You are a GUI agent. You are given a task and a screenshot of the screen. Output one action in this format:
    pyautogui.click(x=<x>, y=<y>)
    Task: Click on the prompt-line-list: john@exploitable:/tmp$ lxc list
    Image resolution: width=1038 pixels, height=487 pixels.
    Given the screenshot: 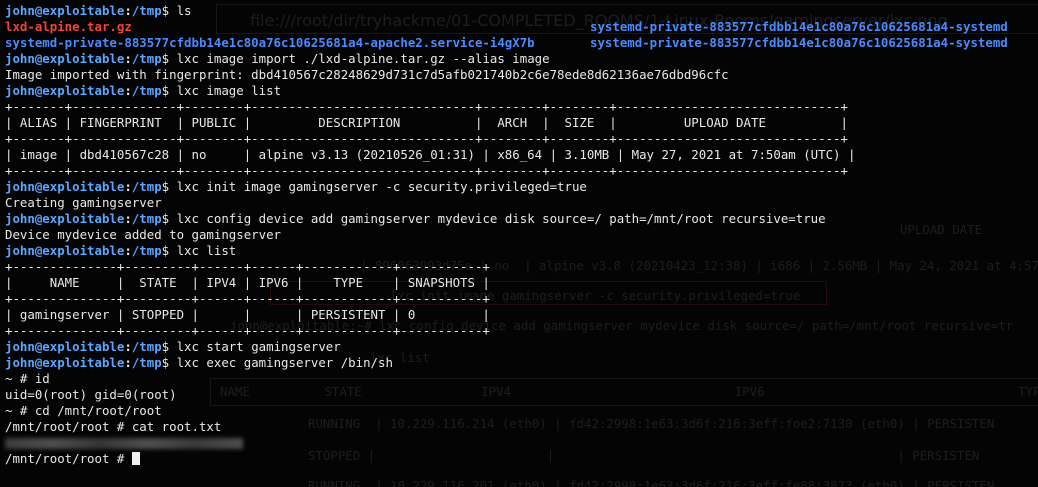 What is the action you would take?
    pyautogui.click(x=121, y=250)
    